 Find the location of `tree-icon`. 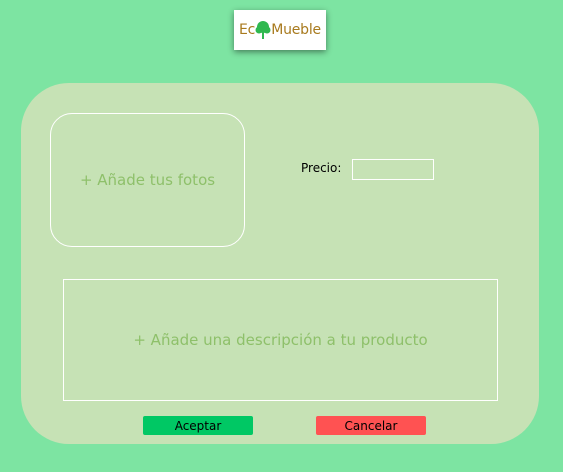

tree-icon is located at coordinates (263, 30).